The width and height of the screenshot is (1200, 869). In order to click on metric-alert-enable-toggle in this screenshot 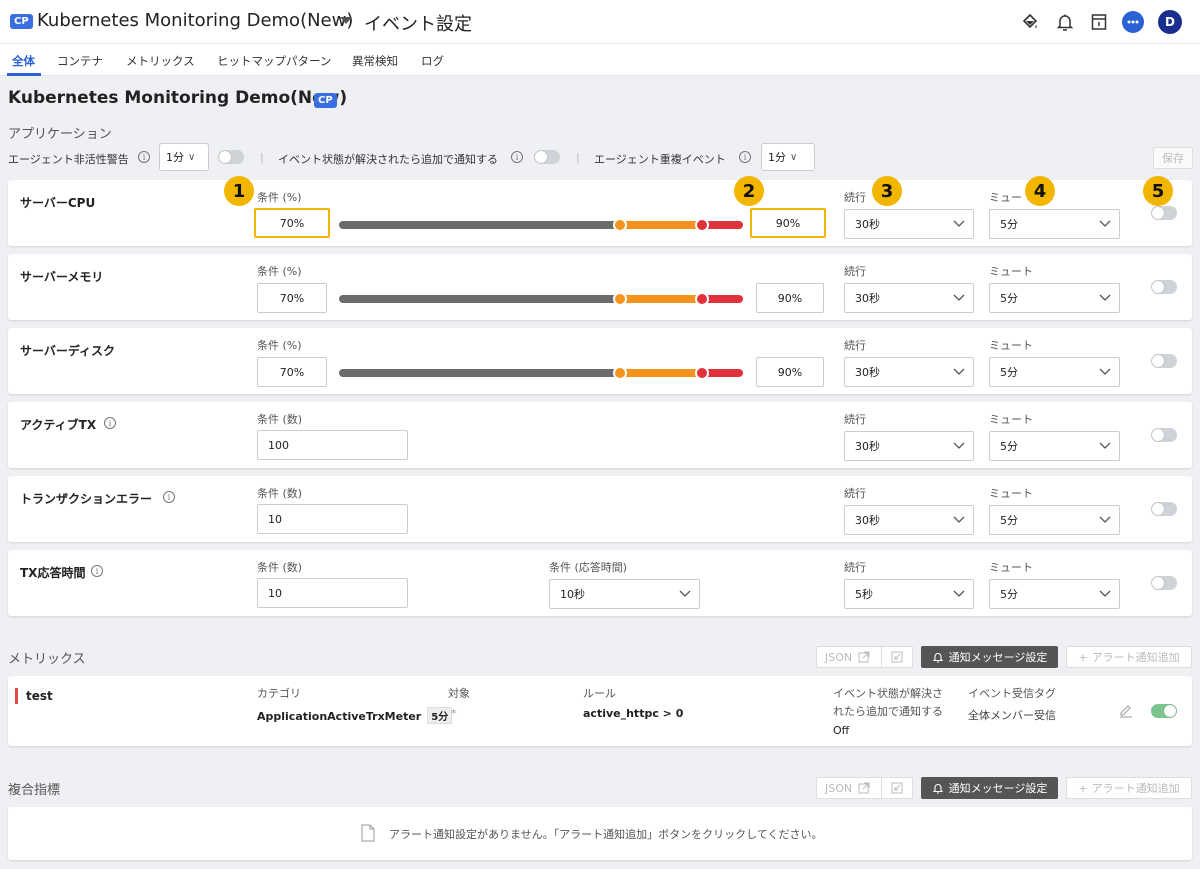, I will do `click(1164, 711)`.